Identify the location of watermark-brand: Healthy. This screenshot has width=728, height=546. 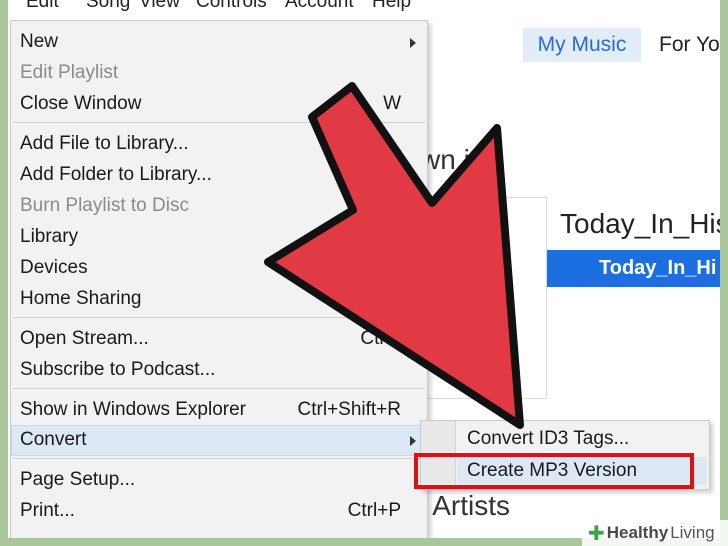
(637, 532).